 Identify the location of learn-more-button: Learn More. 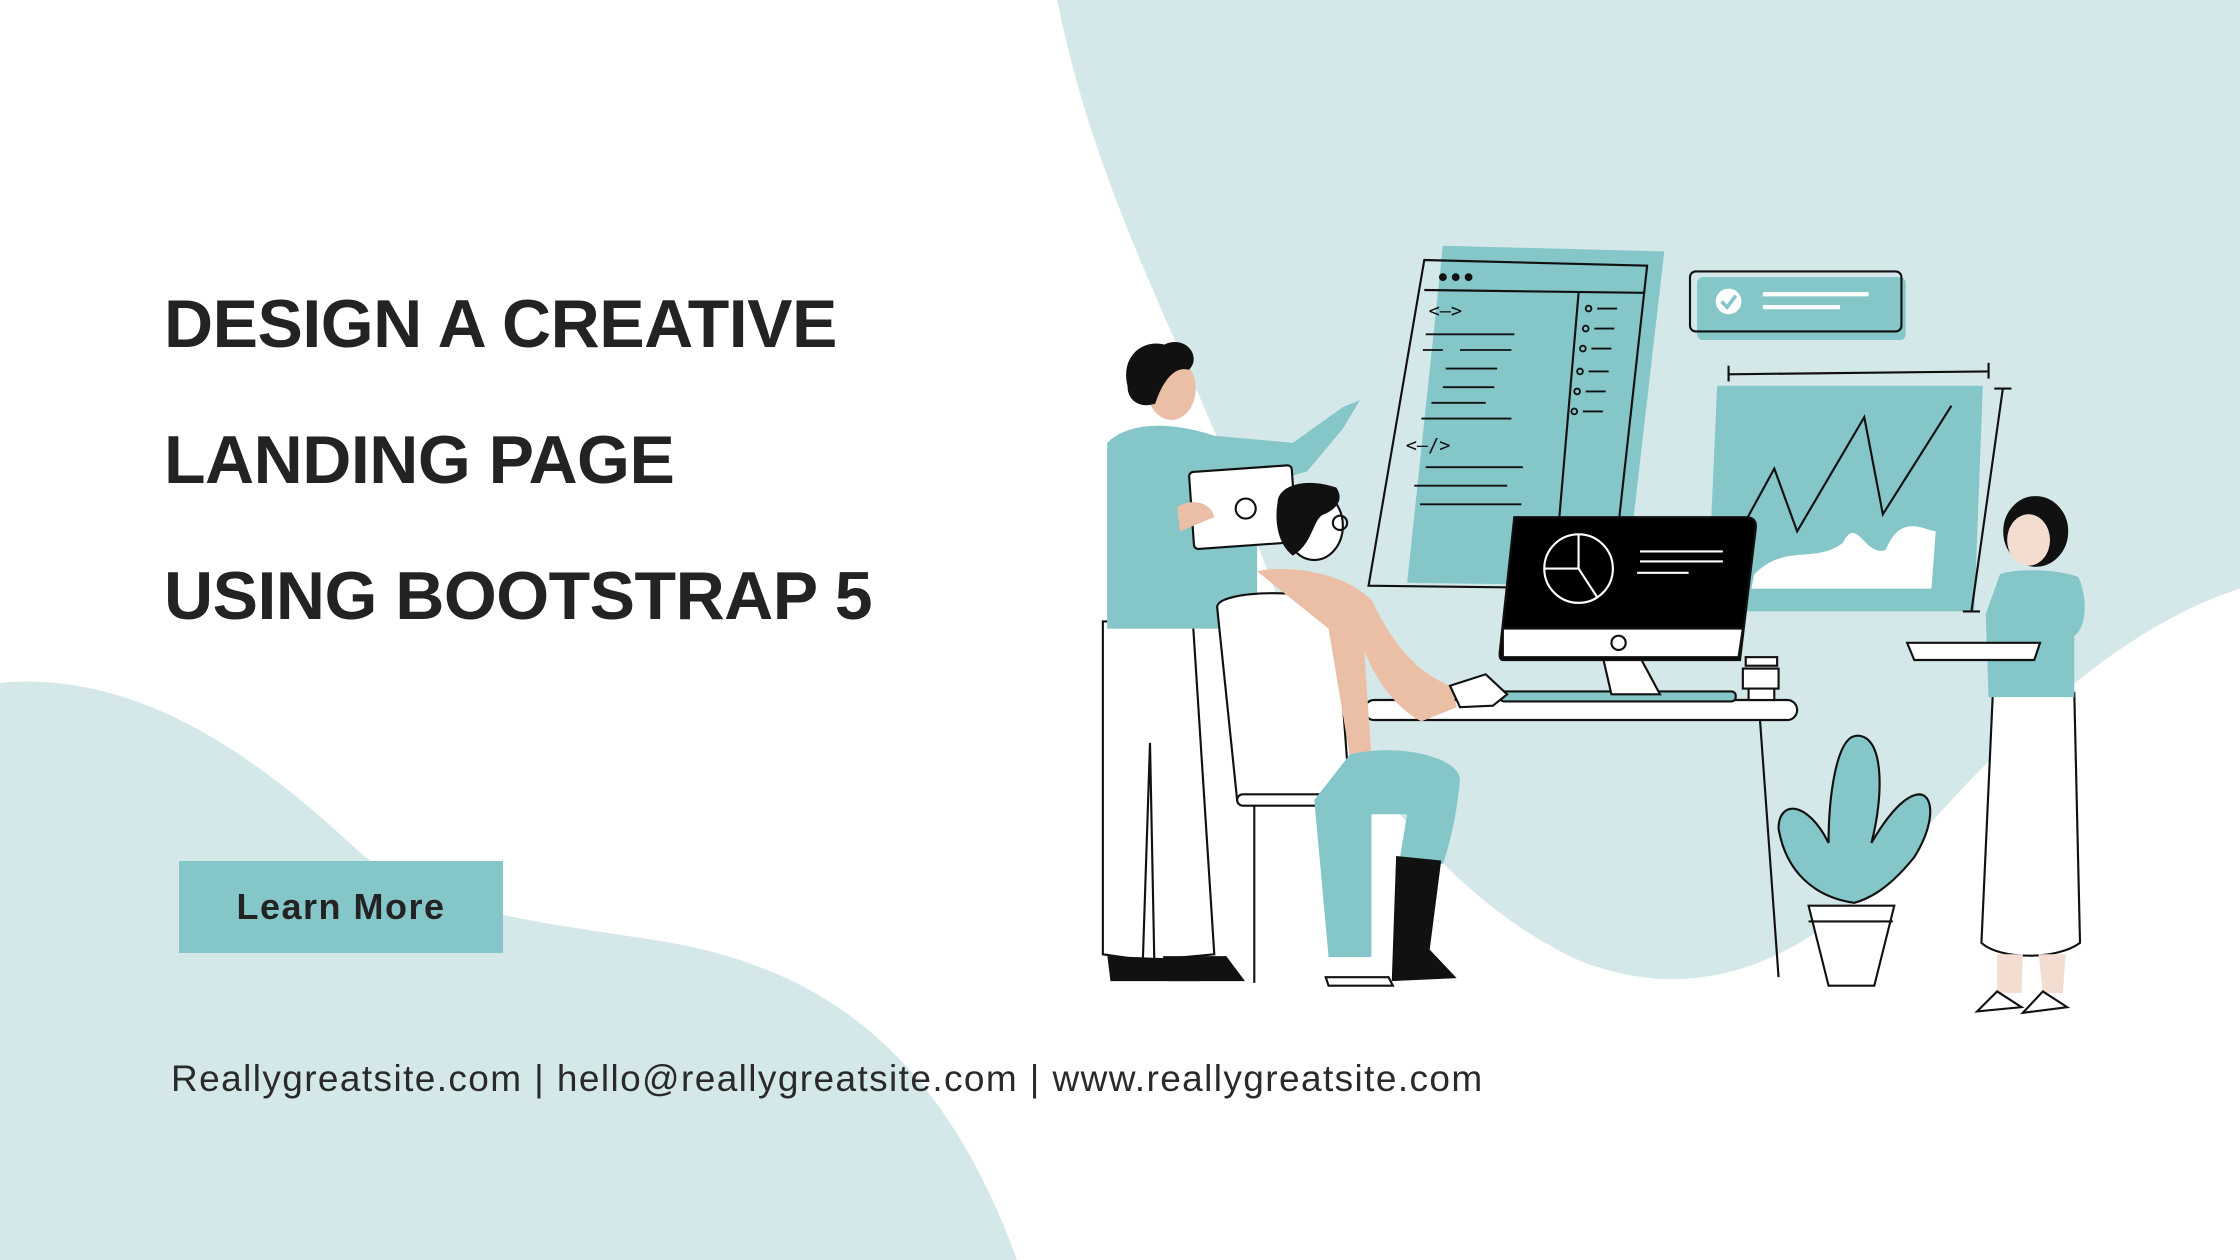
(341, 907).